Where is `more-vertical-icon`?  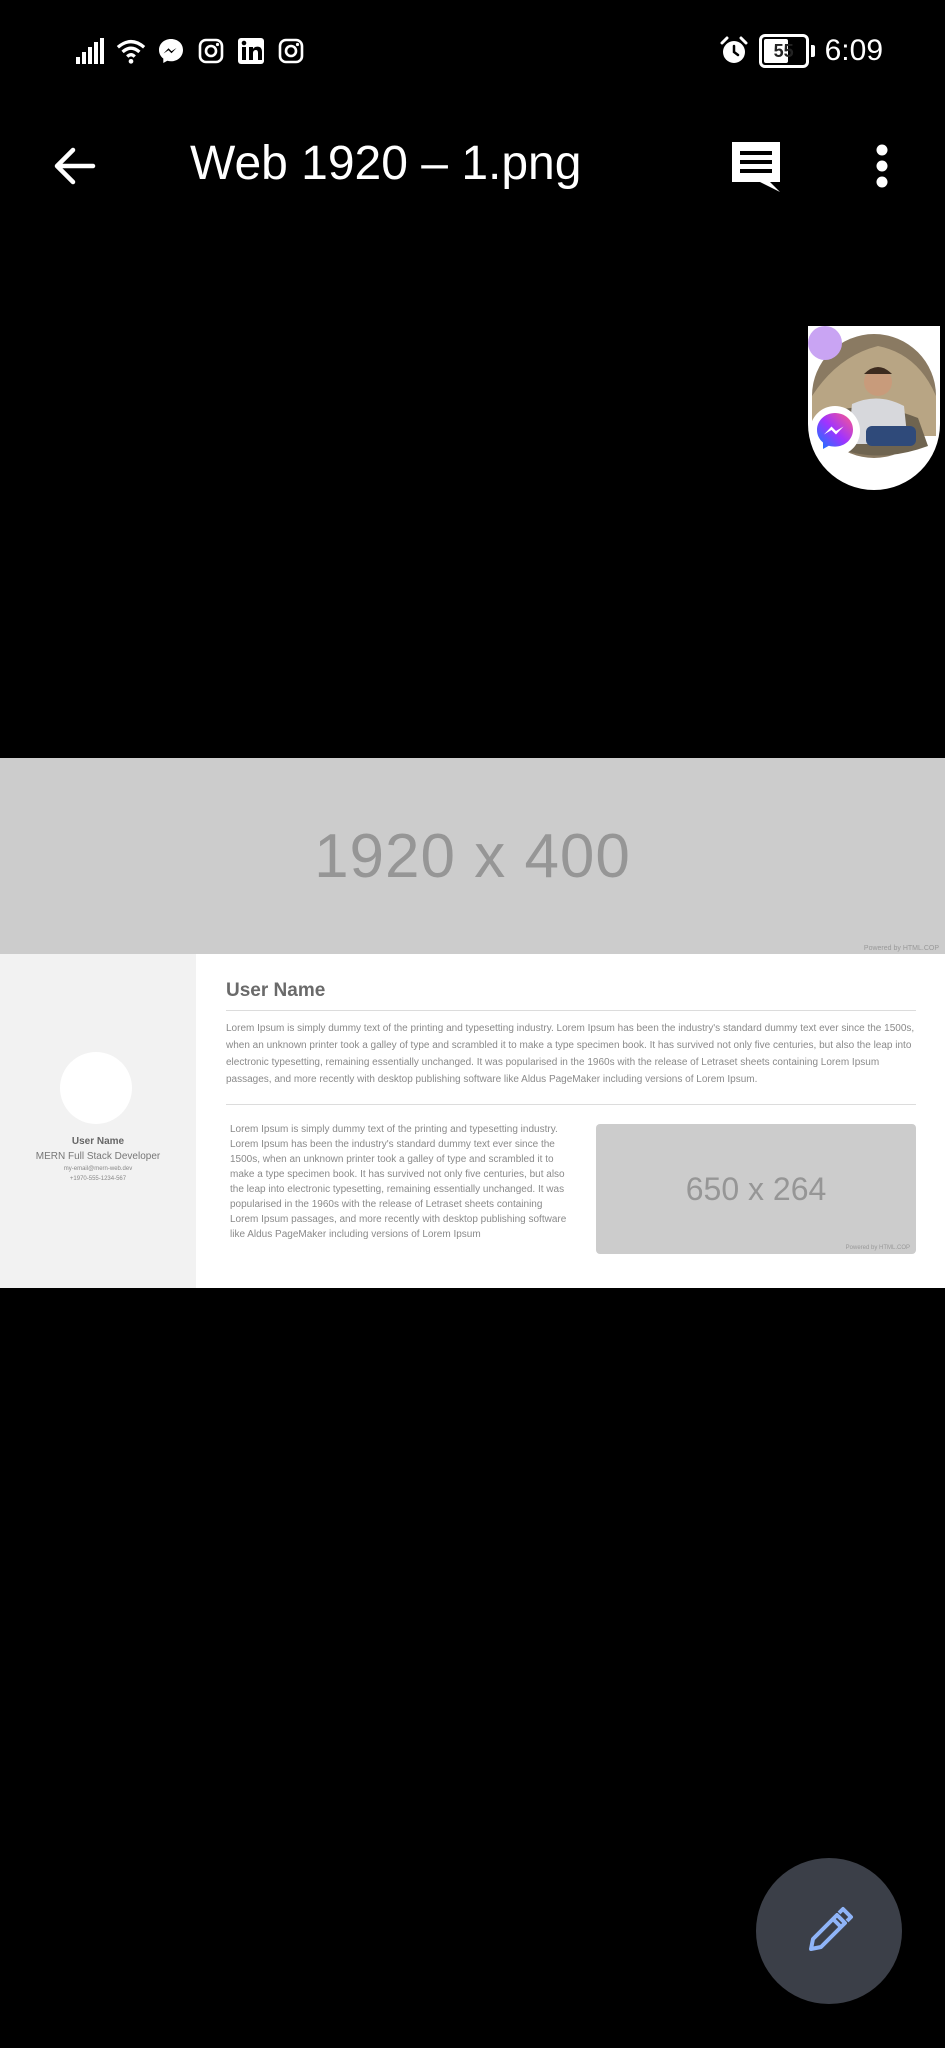
more-vertical-icon is located at coordinates (882, 166).